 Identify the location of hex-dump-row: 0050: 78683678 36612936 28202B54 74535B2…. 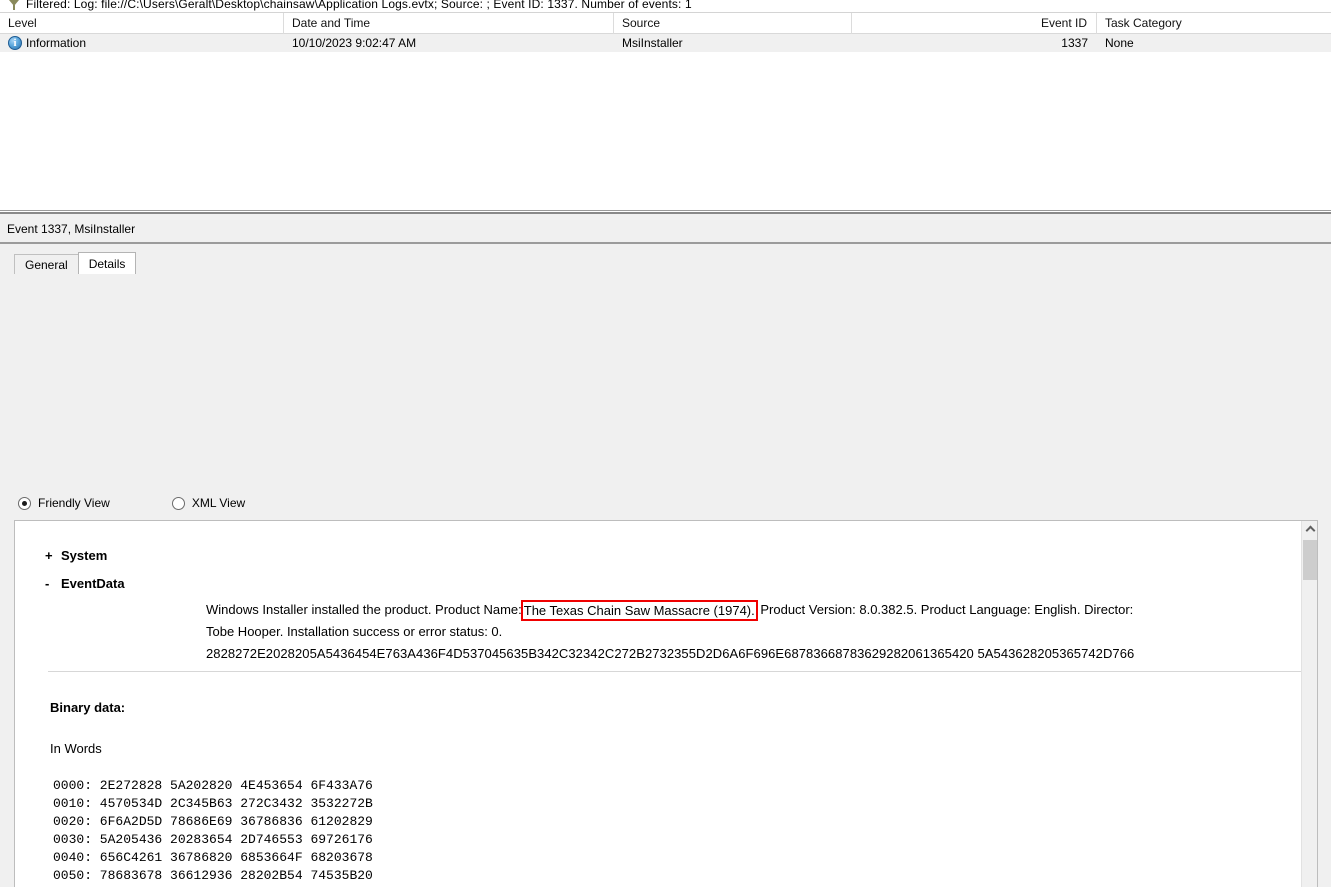
(213, 875).